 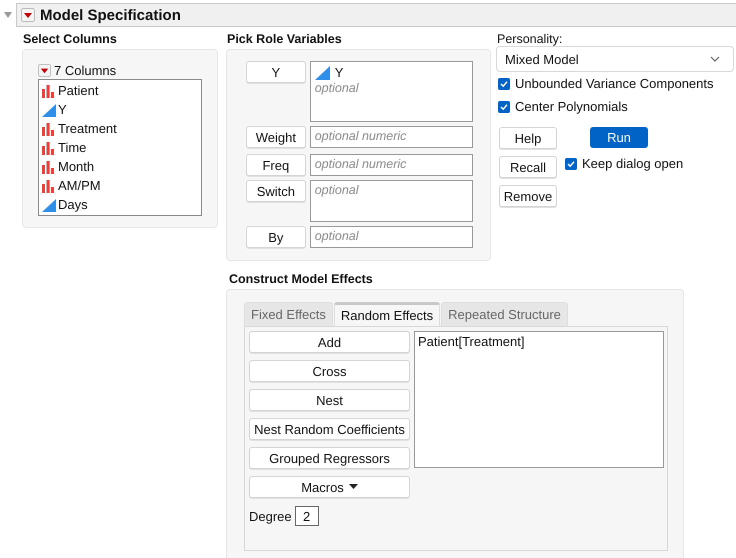 I want to click on degree-label: Degree, so click(x=270, y=516).